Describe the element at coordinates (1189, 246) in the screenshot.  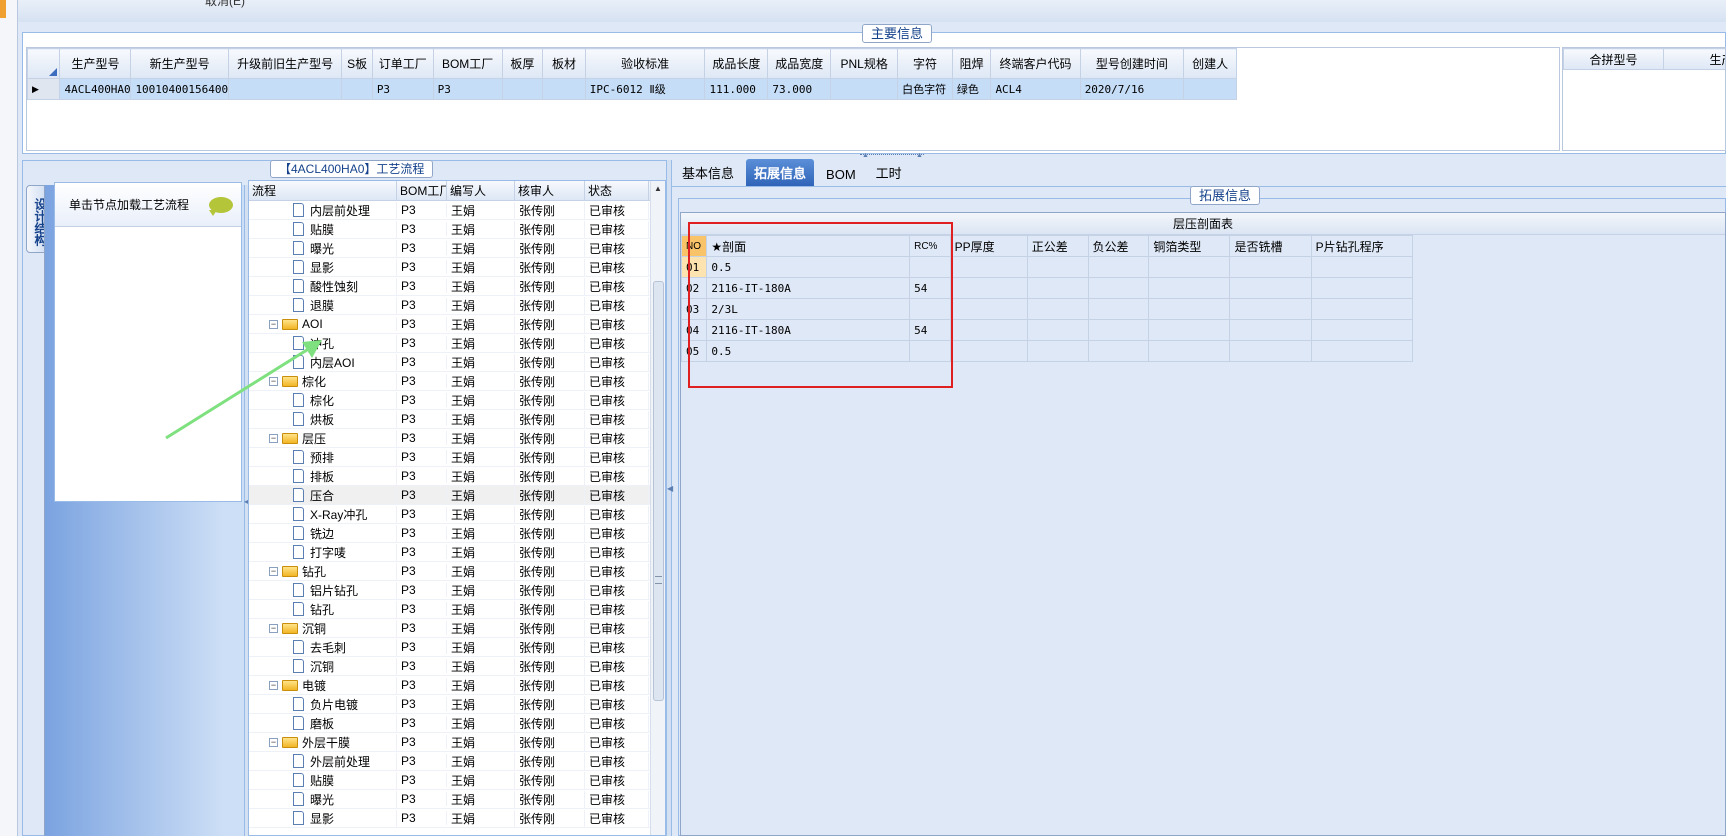
I see `laminate-col-header: 铜箔类型` at that location.